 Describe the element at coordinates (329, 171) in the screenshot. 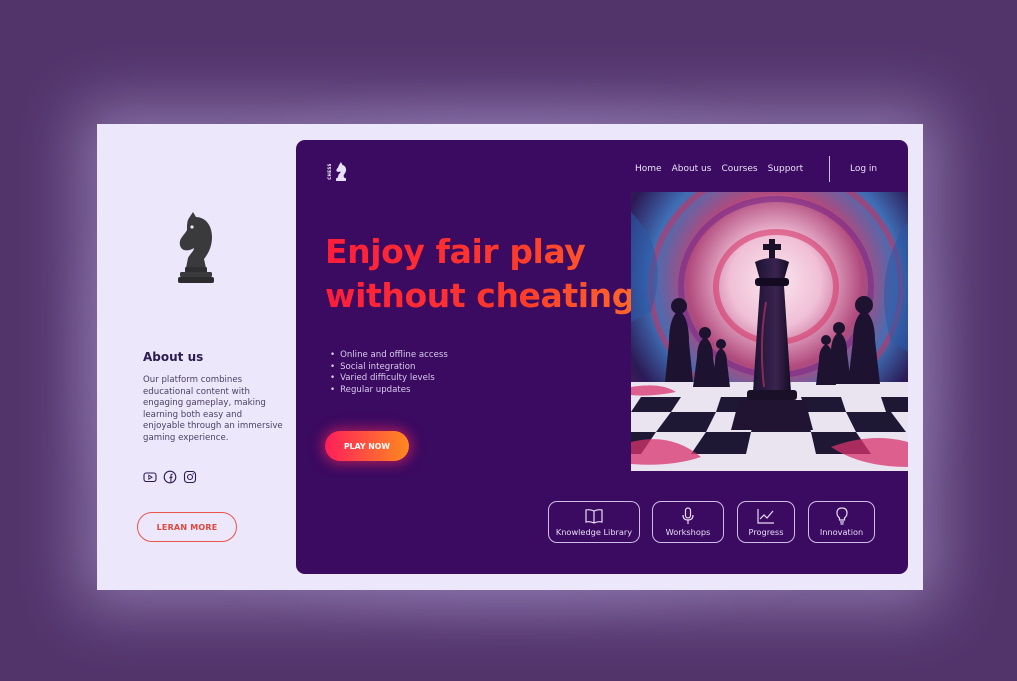

I see `logo-text: CHESS` at that location.